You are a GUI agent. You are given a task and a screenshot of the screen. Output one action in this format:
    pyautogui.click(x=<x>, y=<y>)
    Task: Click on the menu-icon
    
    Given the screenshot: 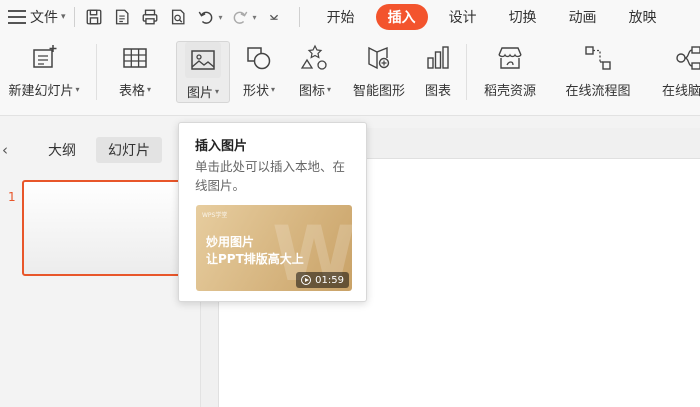 What is the action you would take?
    pyautogui.click(x=17, y=17)
    